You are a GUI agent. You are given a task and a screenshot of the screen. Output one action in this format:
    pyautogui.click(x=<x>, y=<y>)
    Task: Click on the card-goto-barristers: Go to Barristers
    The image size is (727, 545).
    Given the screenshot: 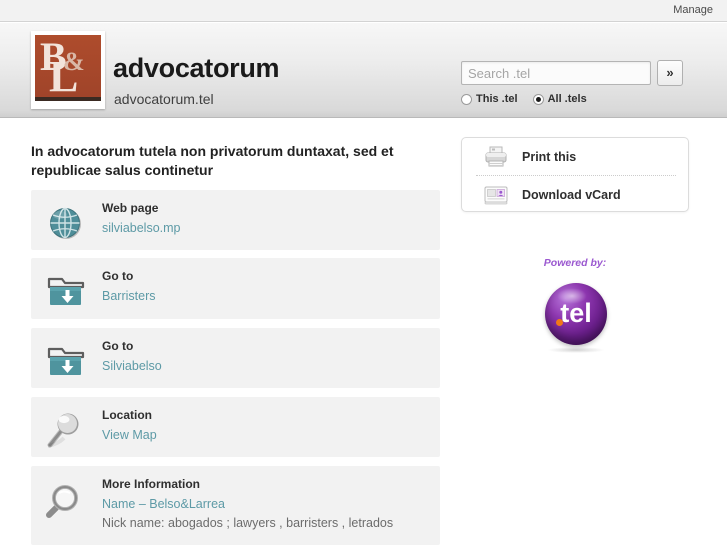 What is the action you would take?
    pyautogui.click(x=235, y=288)
    